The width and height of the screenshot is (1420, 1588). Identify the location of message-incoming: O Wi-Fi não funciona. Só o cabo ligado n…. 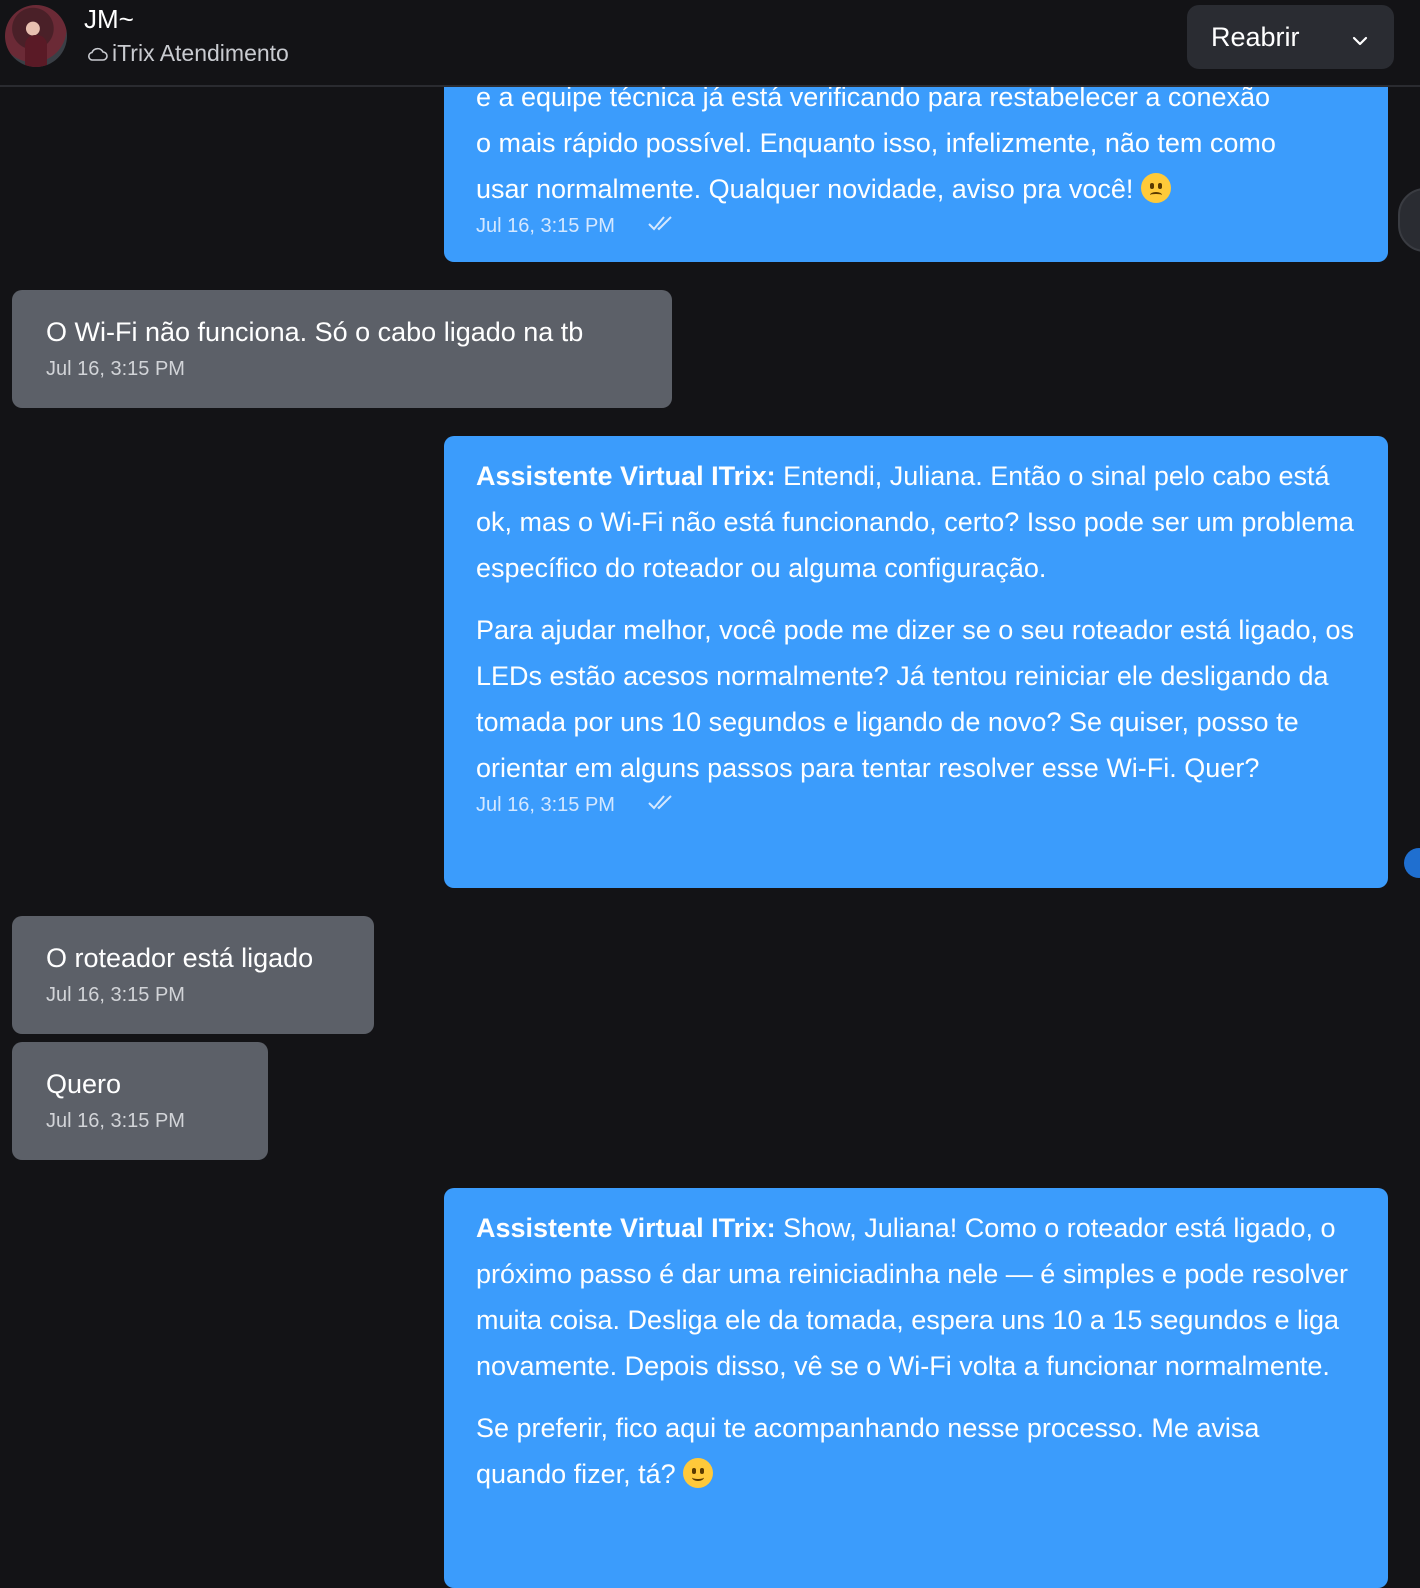
(342, 349).